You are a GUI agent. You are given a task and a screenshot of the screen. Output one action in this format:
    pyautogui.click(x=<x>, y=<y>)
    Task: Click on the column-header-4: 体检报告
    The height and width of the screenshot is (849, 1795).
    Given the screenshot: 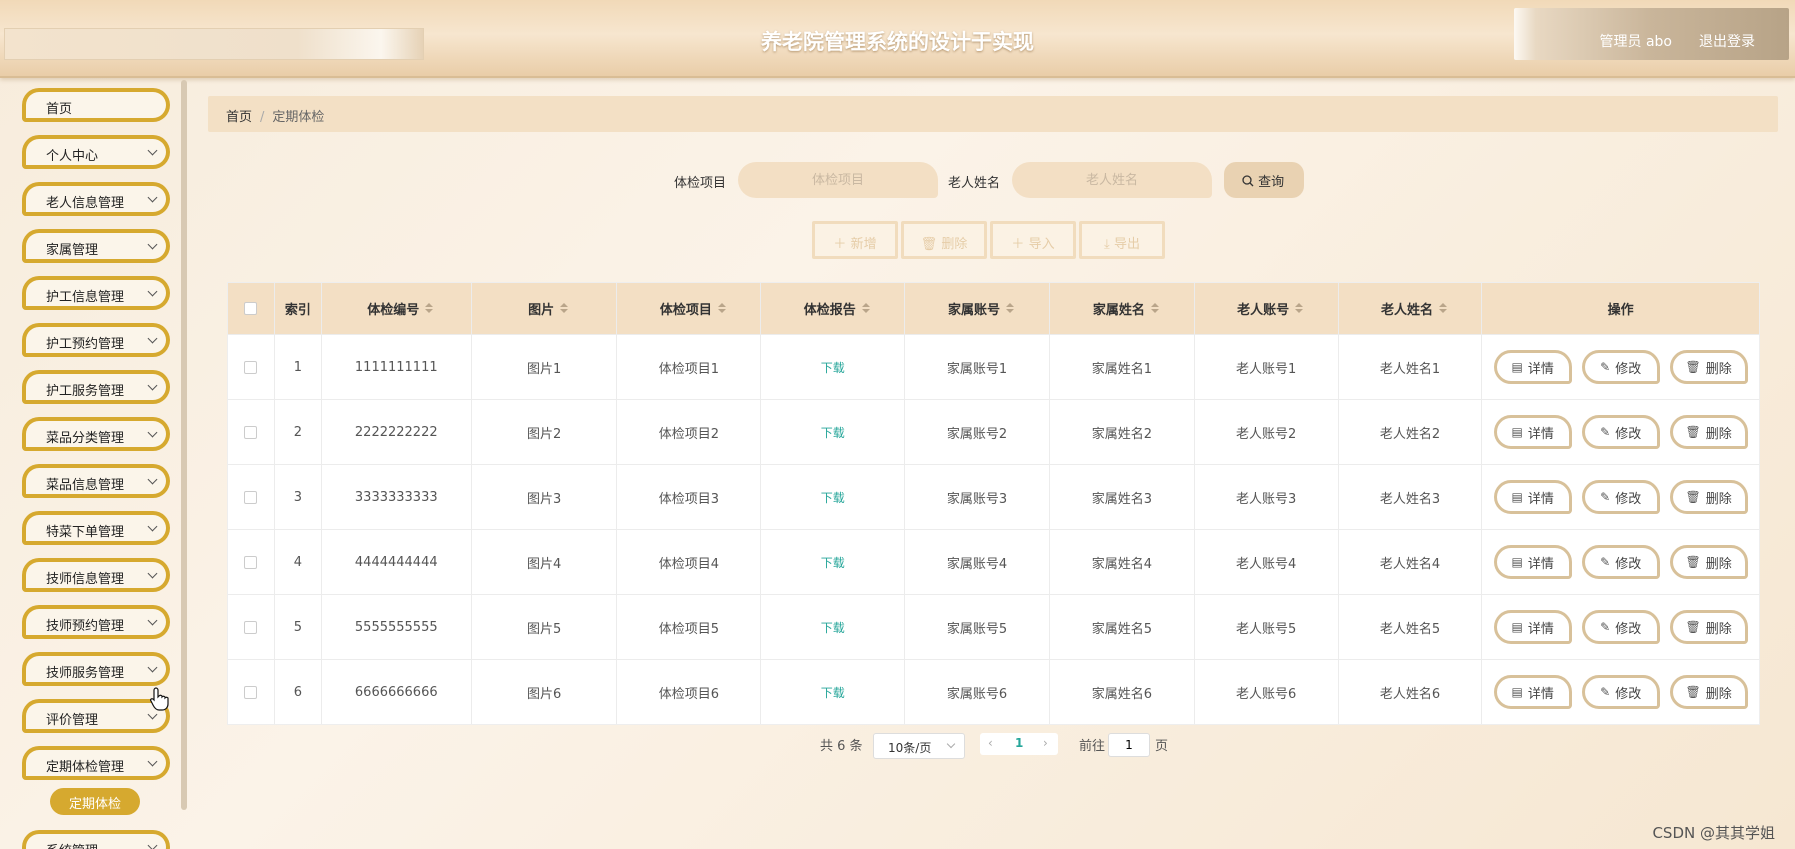 What is the action you would take?
    pyautogui.click(x=833, y=308)
    